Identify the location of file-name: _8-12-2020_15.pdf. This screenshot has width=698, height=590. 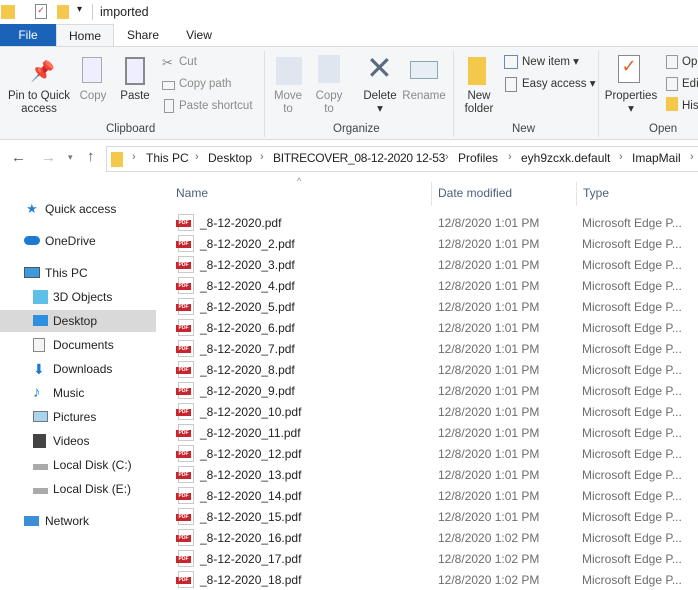
(251, 517).